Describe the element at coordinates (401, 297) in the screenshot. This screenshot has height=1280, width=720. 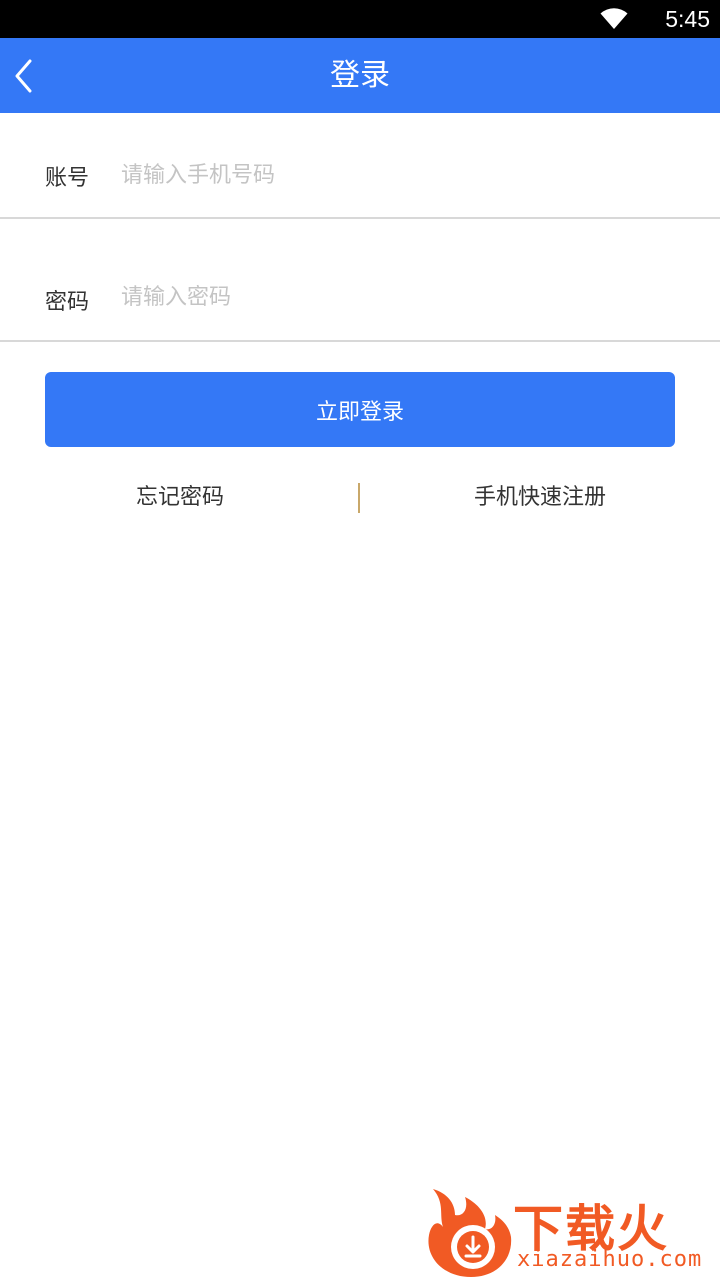
I see `password-input` at that location.